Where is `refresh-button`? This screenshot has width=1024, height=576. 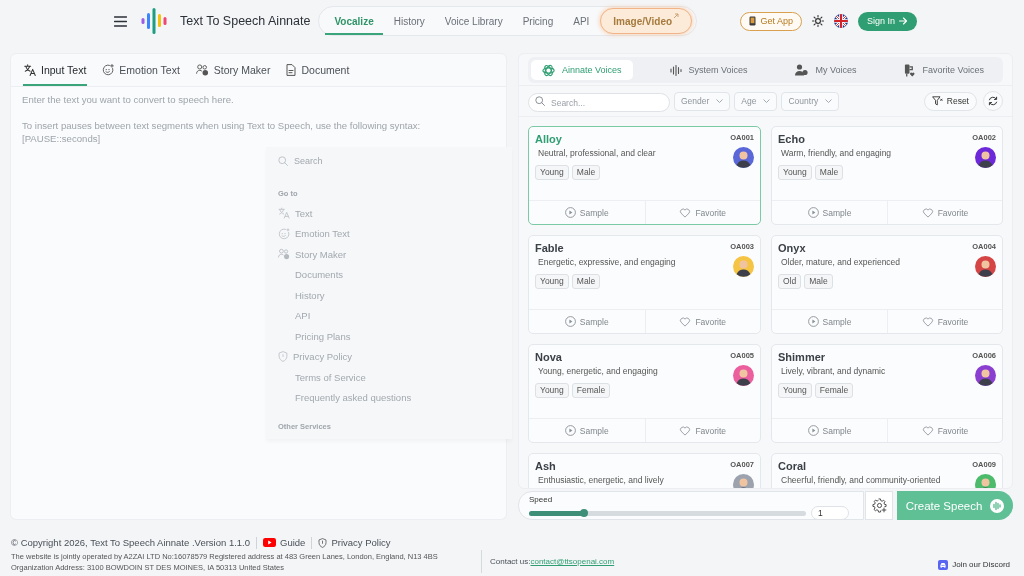
refresh-button is located at coordinates (993, 101).